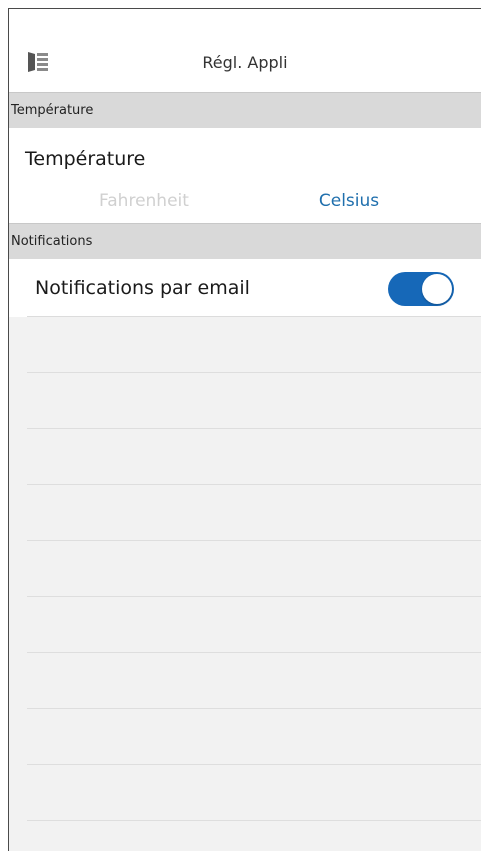 Image resolution: width=481 pixels, height=851 pixels. What do you see at coordinates (245, 110) in the screenshot?
I see `section-header-temperature: Température` at bounding box center [245, 110].